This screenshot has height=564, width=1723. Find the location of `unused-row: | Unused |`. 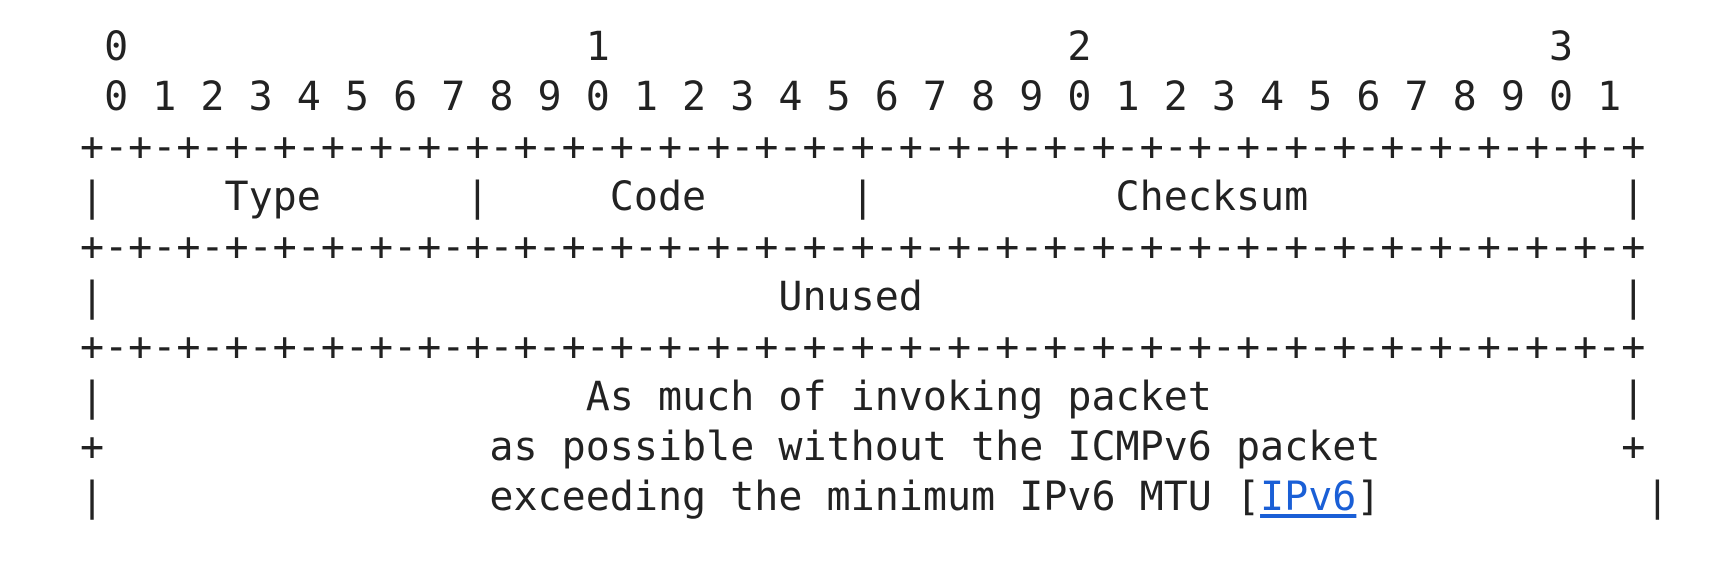

unused-row: | Unused | is located at coordinates (863, 297).